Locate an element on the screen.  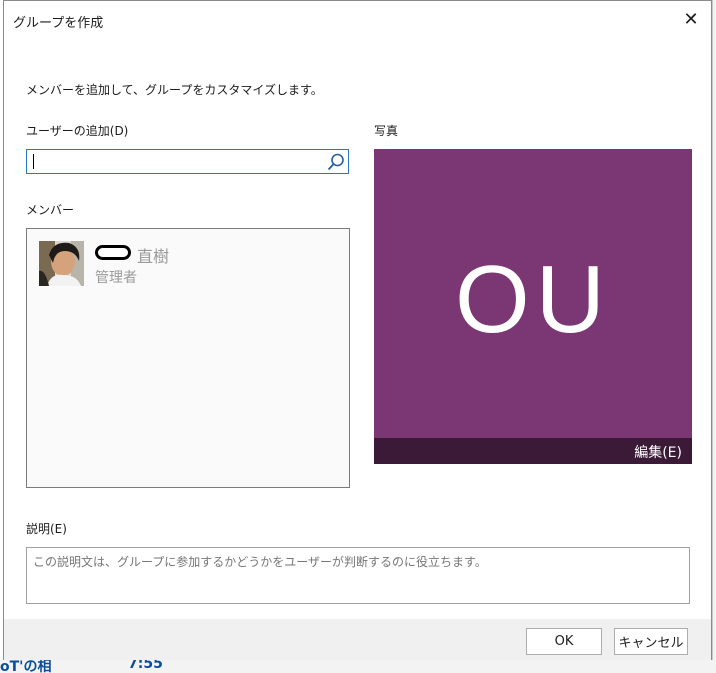
dialog-footer: OK キャンセル is located at coordinates (357, 639).